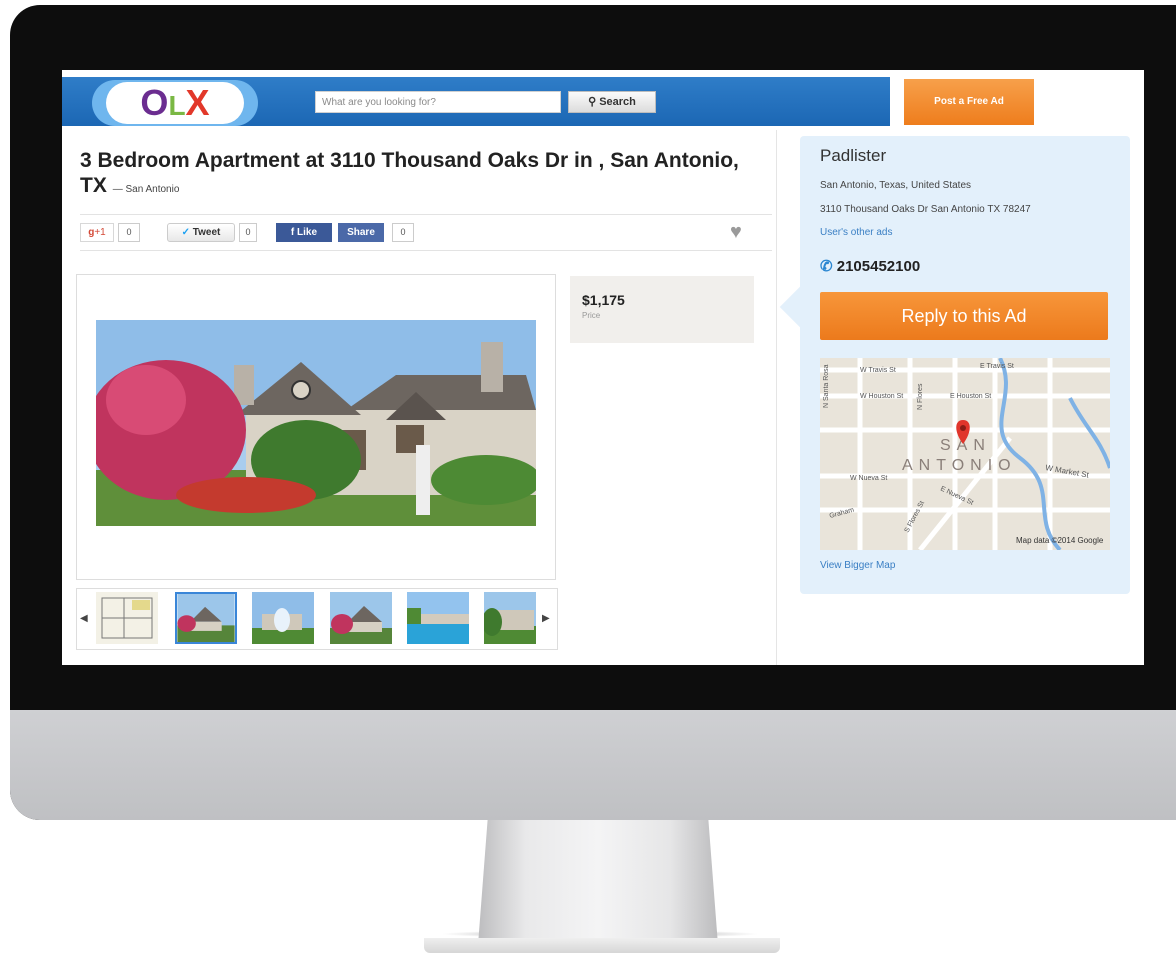 This screenshot has height=953, width=1176. I want to click on map-street-label: W Nueva St, so click(868, 478).